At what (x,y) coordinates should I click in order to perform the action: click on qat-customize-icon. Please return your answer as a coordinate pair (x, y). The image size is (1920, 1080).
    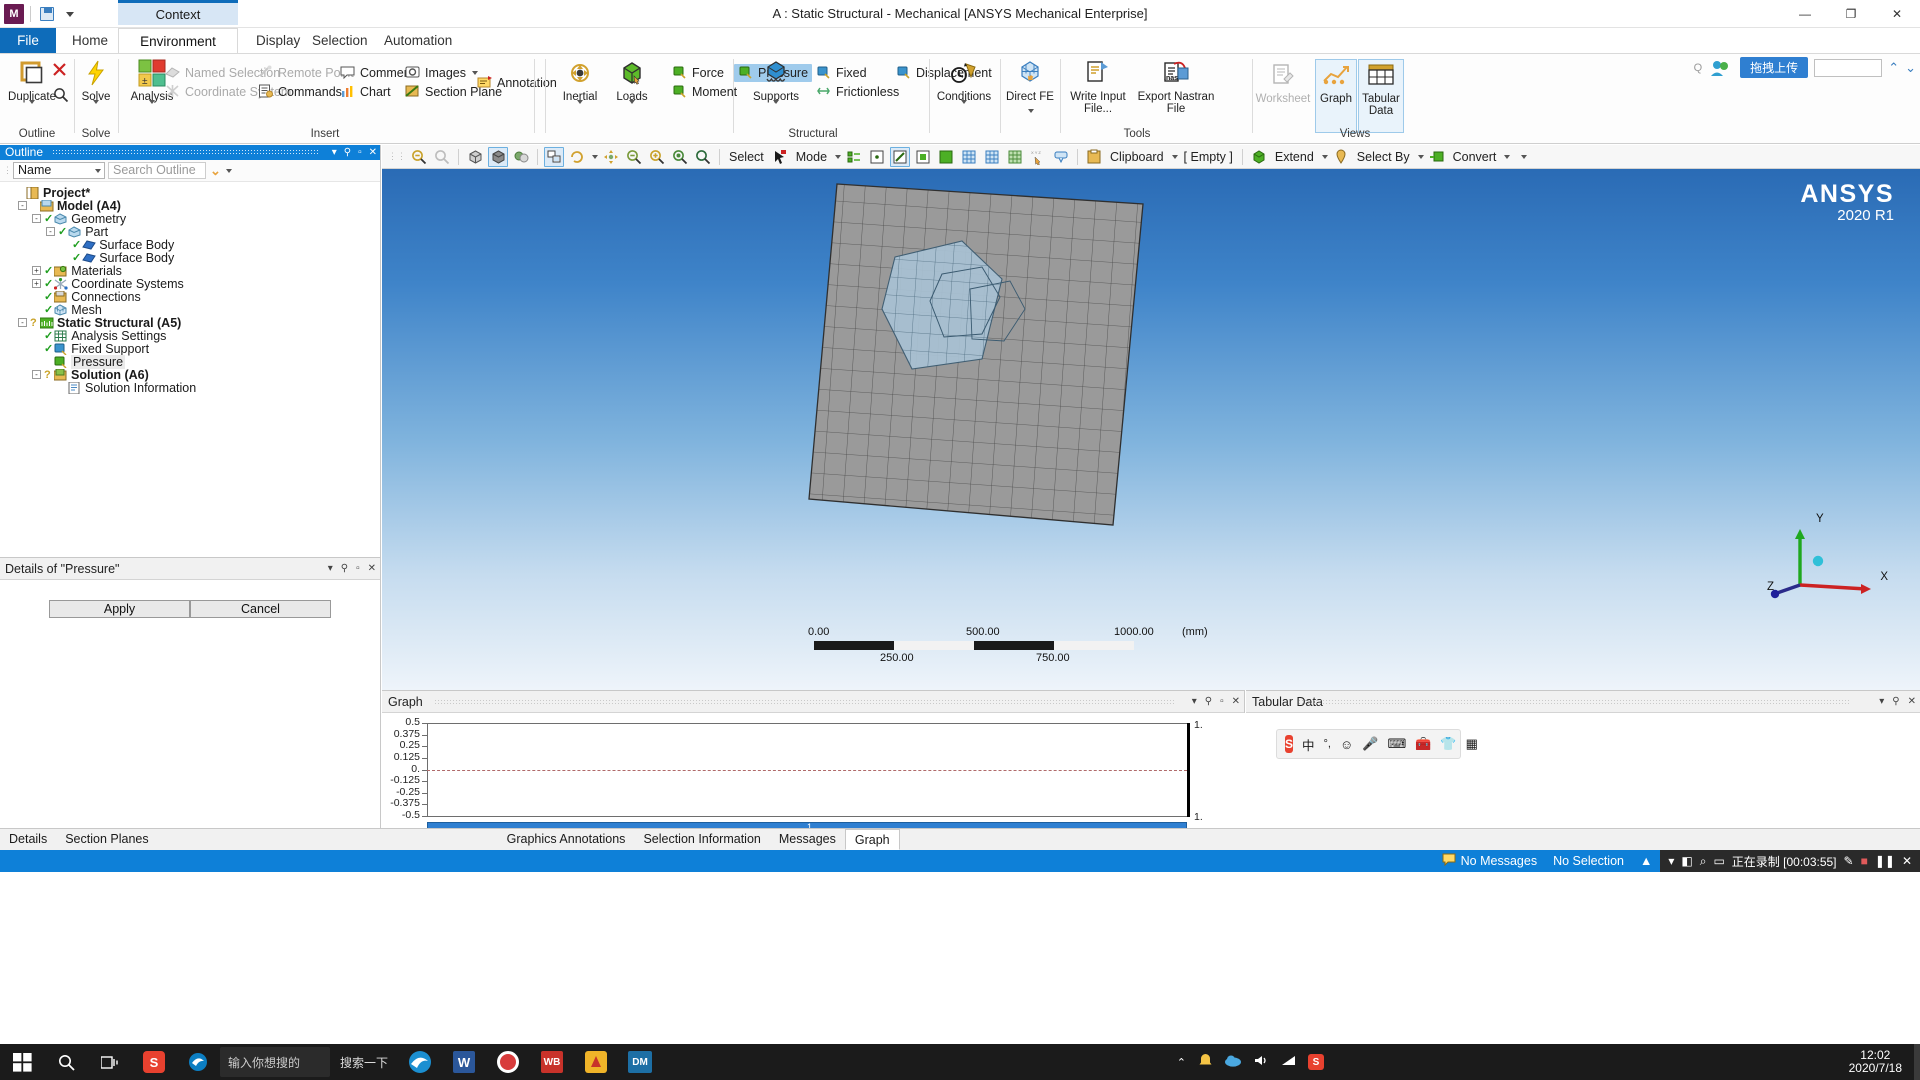
    Looking at the image, I should click on (70, 14).